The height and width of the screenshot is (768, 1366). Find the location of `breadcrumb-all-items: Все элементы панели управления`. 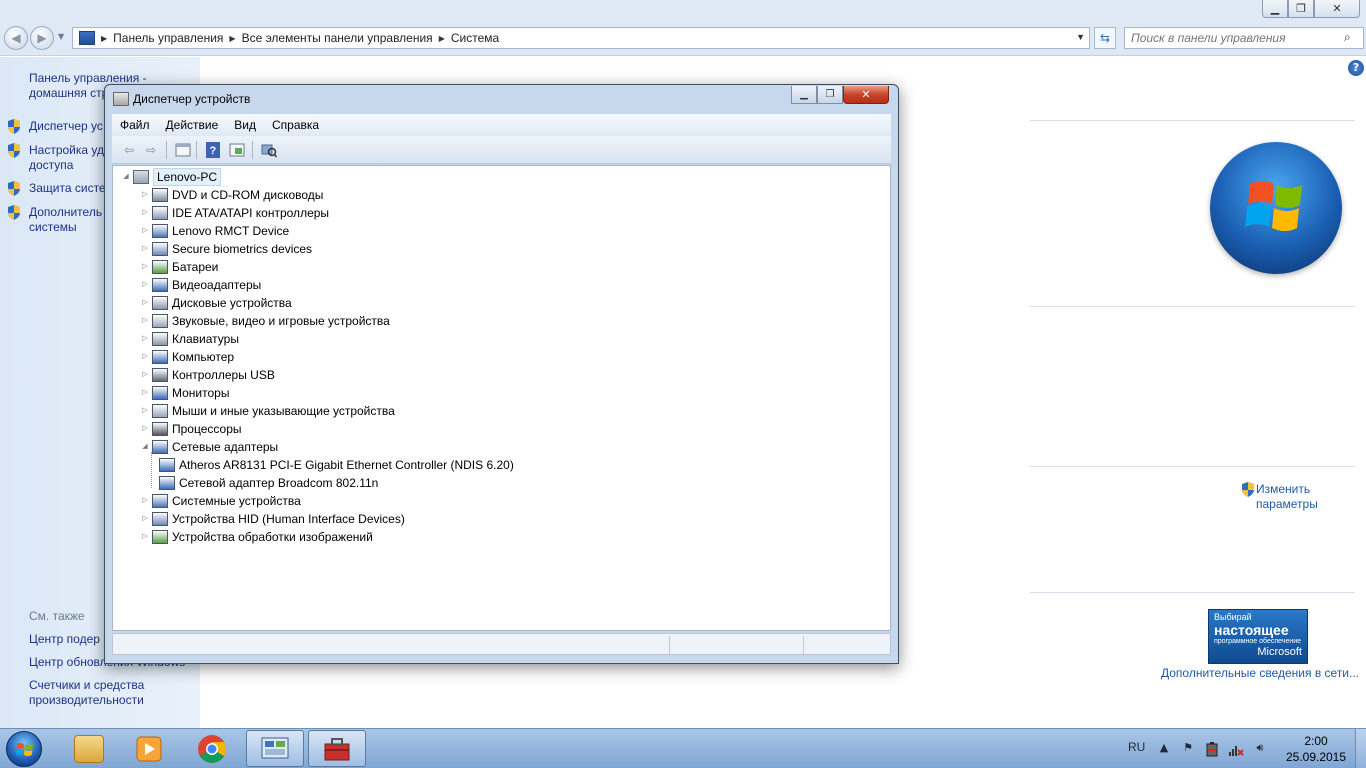

breadcrumb-all-items: Все элементы панели управления is located at coordinates (337, 38).